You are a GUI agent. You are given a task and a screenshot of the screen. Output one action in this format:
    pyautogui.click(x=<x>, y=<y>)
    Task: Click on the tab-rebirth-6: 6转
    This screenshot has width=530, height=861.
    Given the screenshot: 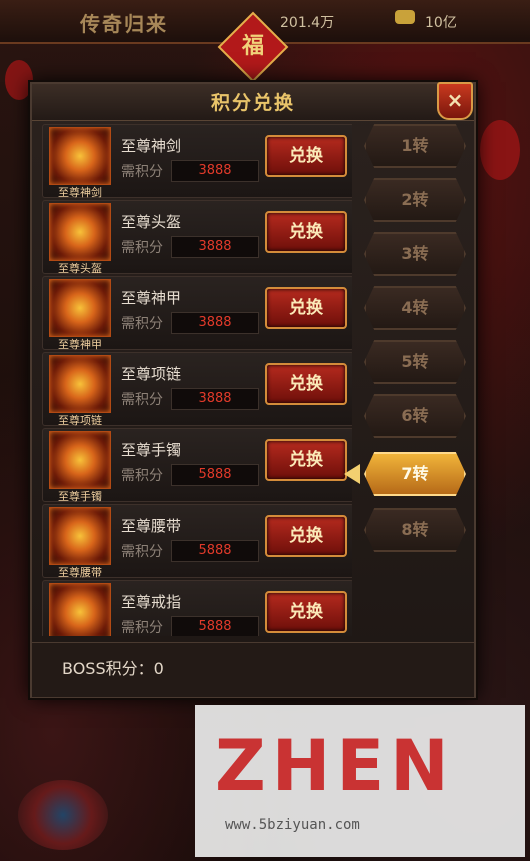 What is the action you would take?
    pyautogui.click(x=415, y=416)
    